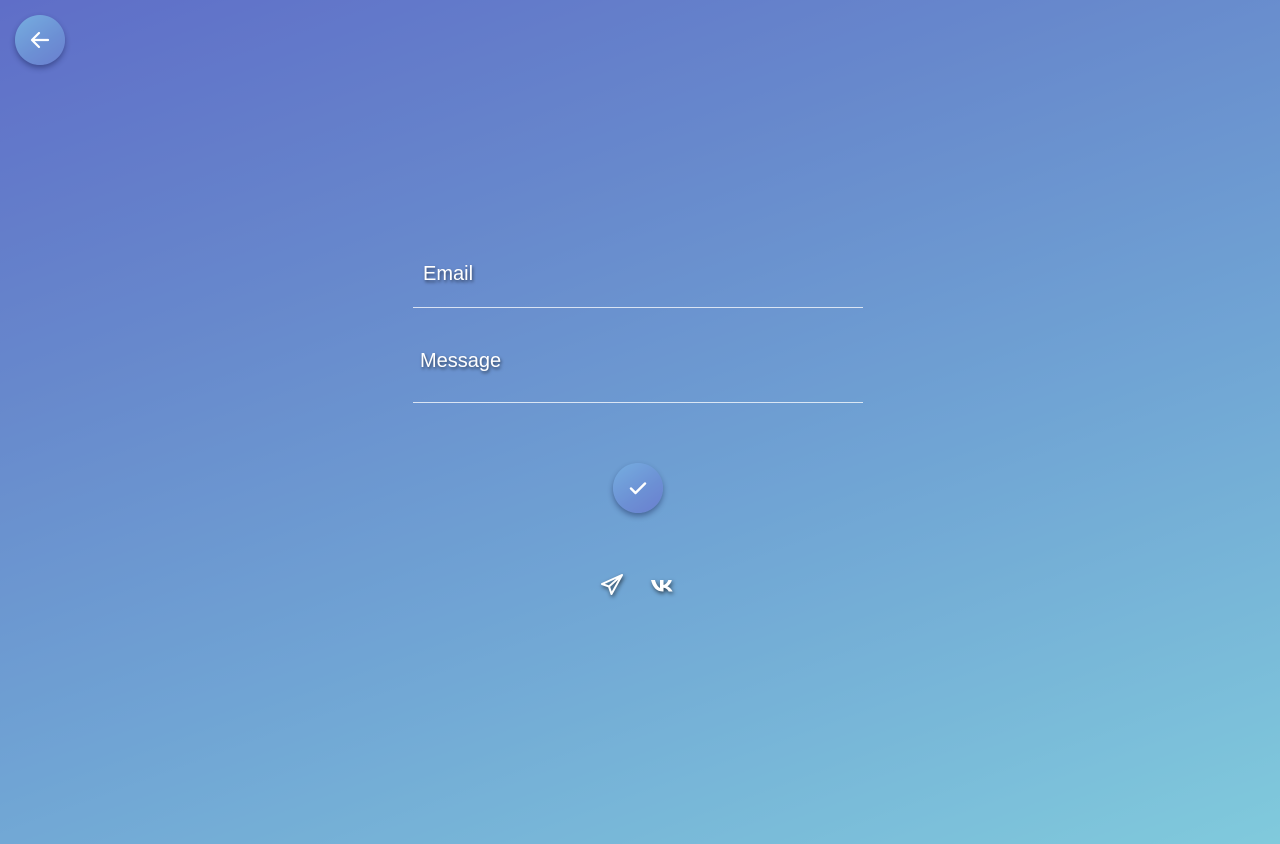  I want to click on social-links, so click(638, 585).